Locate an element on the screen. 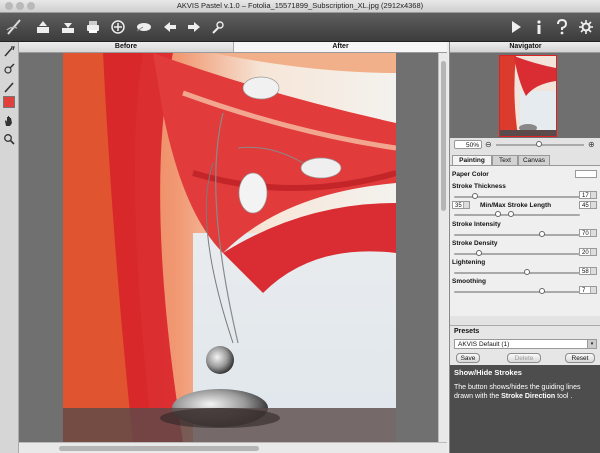 This screenshot has width=600, height=453. zoom-out-icon: ⊖ is located at coordinates (488, 144).